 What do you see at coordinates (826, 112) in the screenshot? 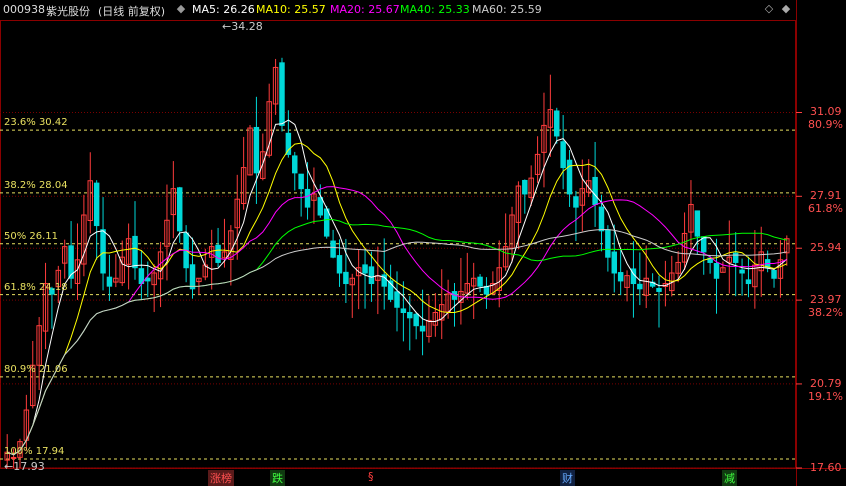
I see `price-tick-label: 31.09` at bounding box center [826, 112].